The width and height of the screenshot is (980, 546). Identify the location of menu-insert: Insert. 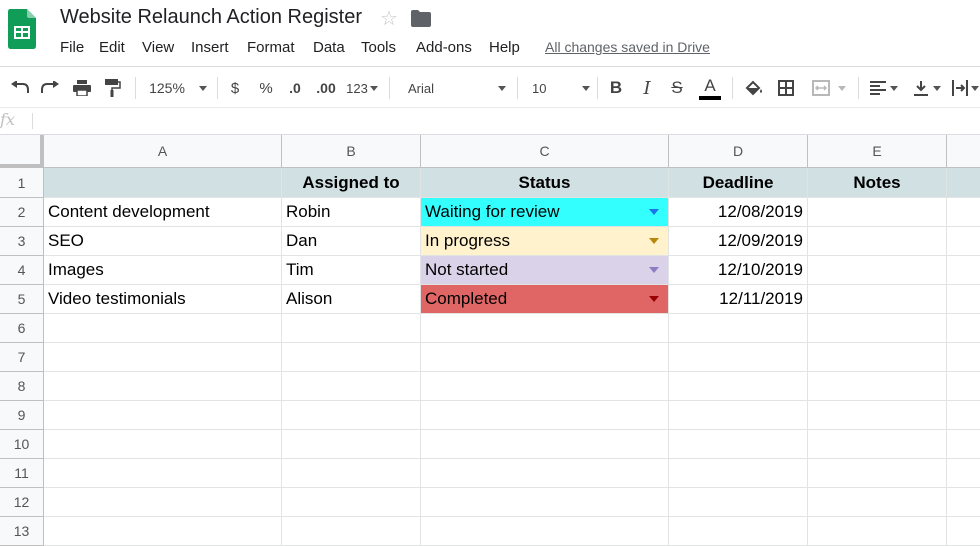
(210, 47).